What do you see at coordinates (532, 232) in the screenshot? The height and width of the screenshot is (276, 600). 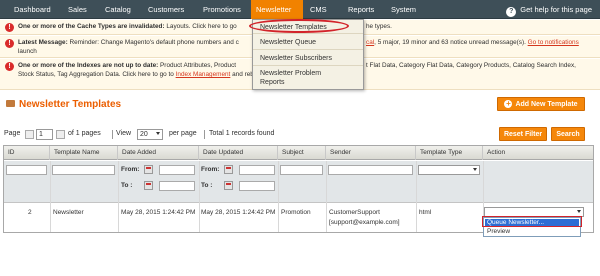 I see `option-preview: Preview` at bounding box center [532, 232].